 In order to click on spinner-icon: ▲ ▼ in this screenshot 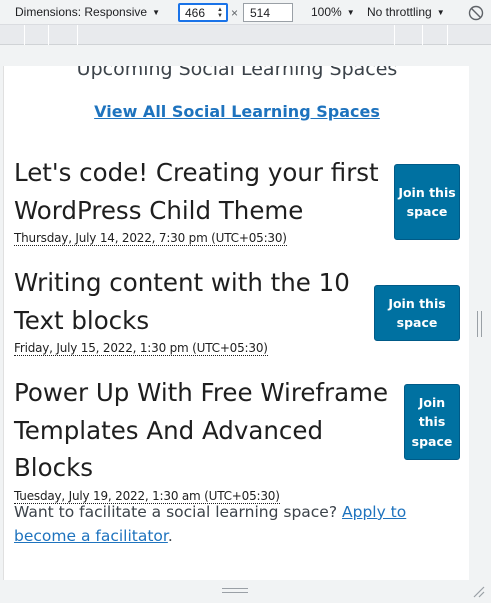, I will do `click(221, 13)`.